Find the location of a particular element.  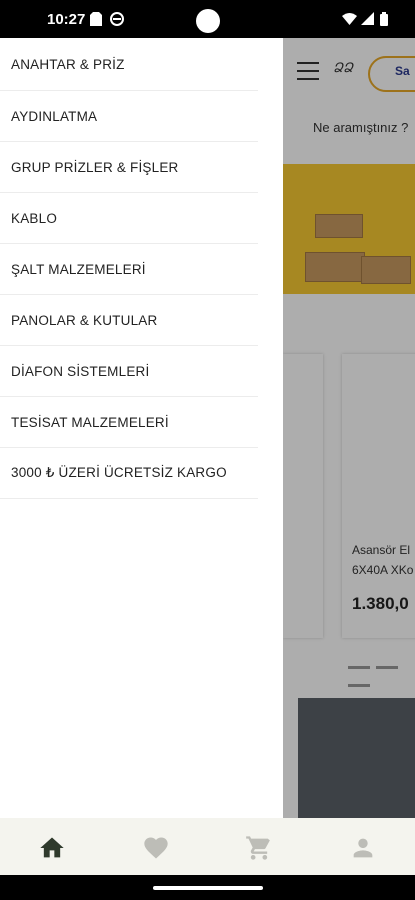

cart-icon is located at coordinates (259, 848).